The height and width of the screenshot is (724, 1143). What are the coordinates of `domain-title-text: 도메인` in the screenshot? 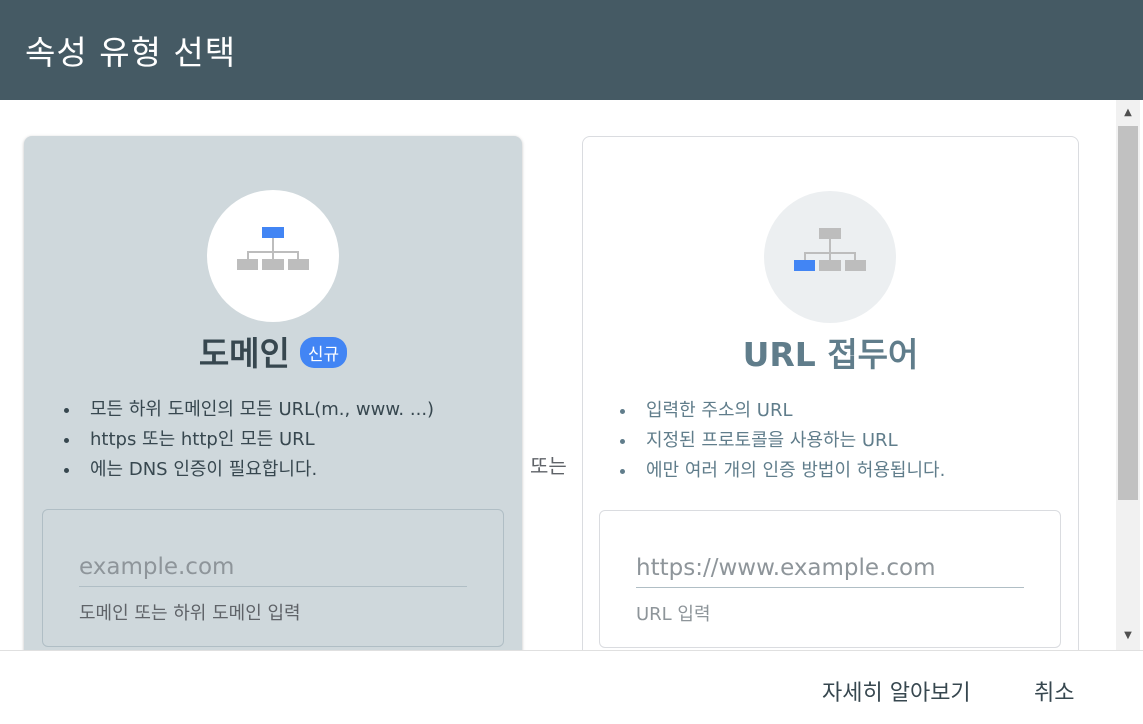 It's located at (244, 353).